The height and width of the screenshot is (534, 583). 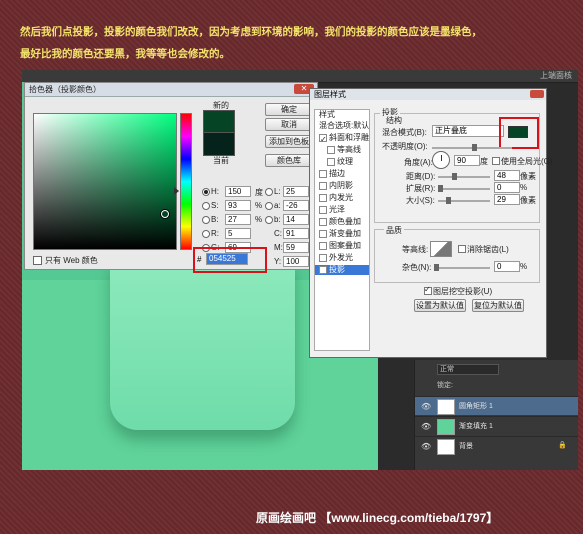 I want to click on anti-alias-checkbox, so click(x=462, y=249).